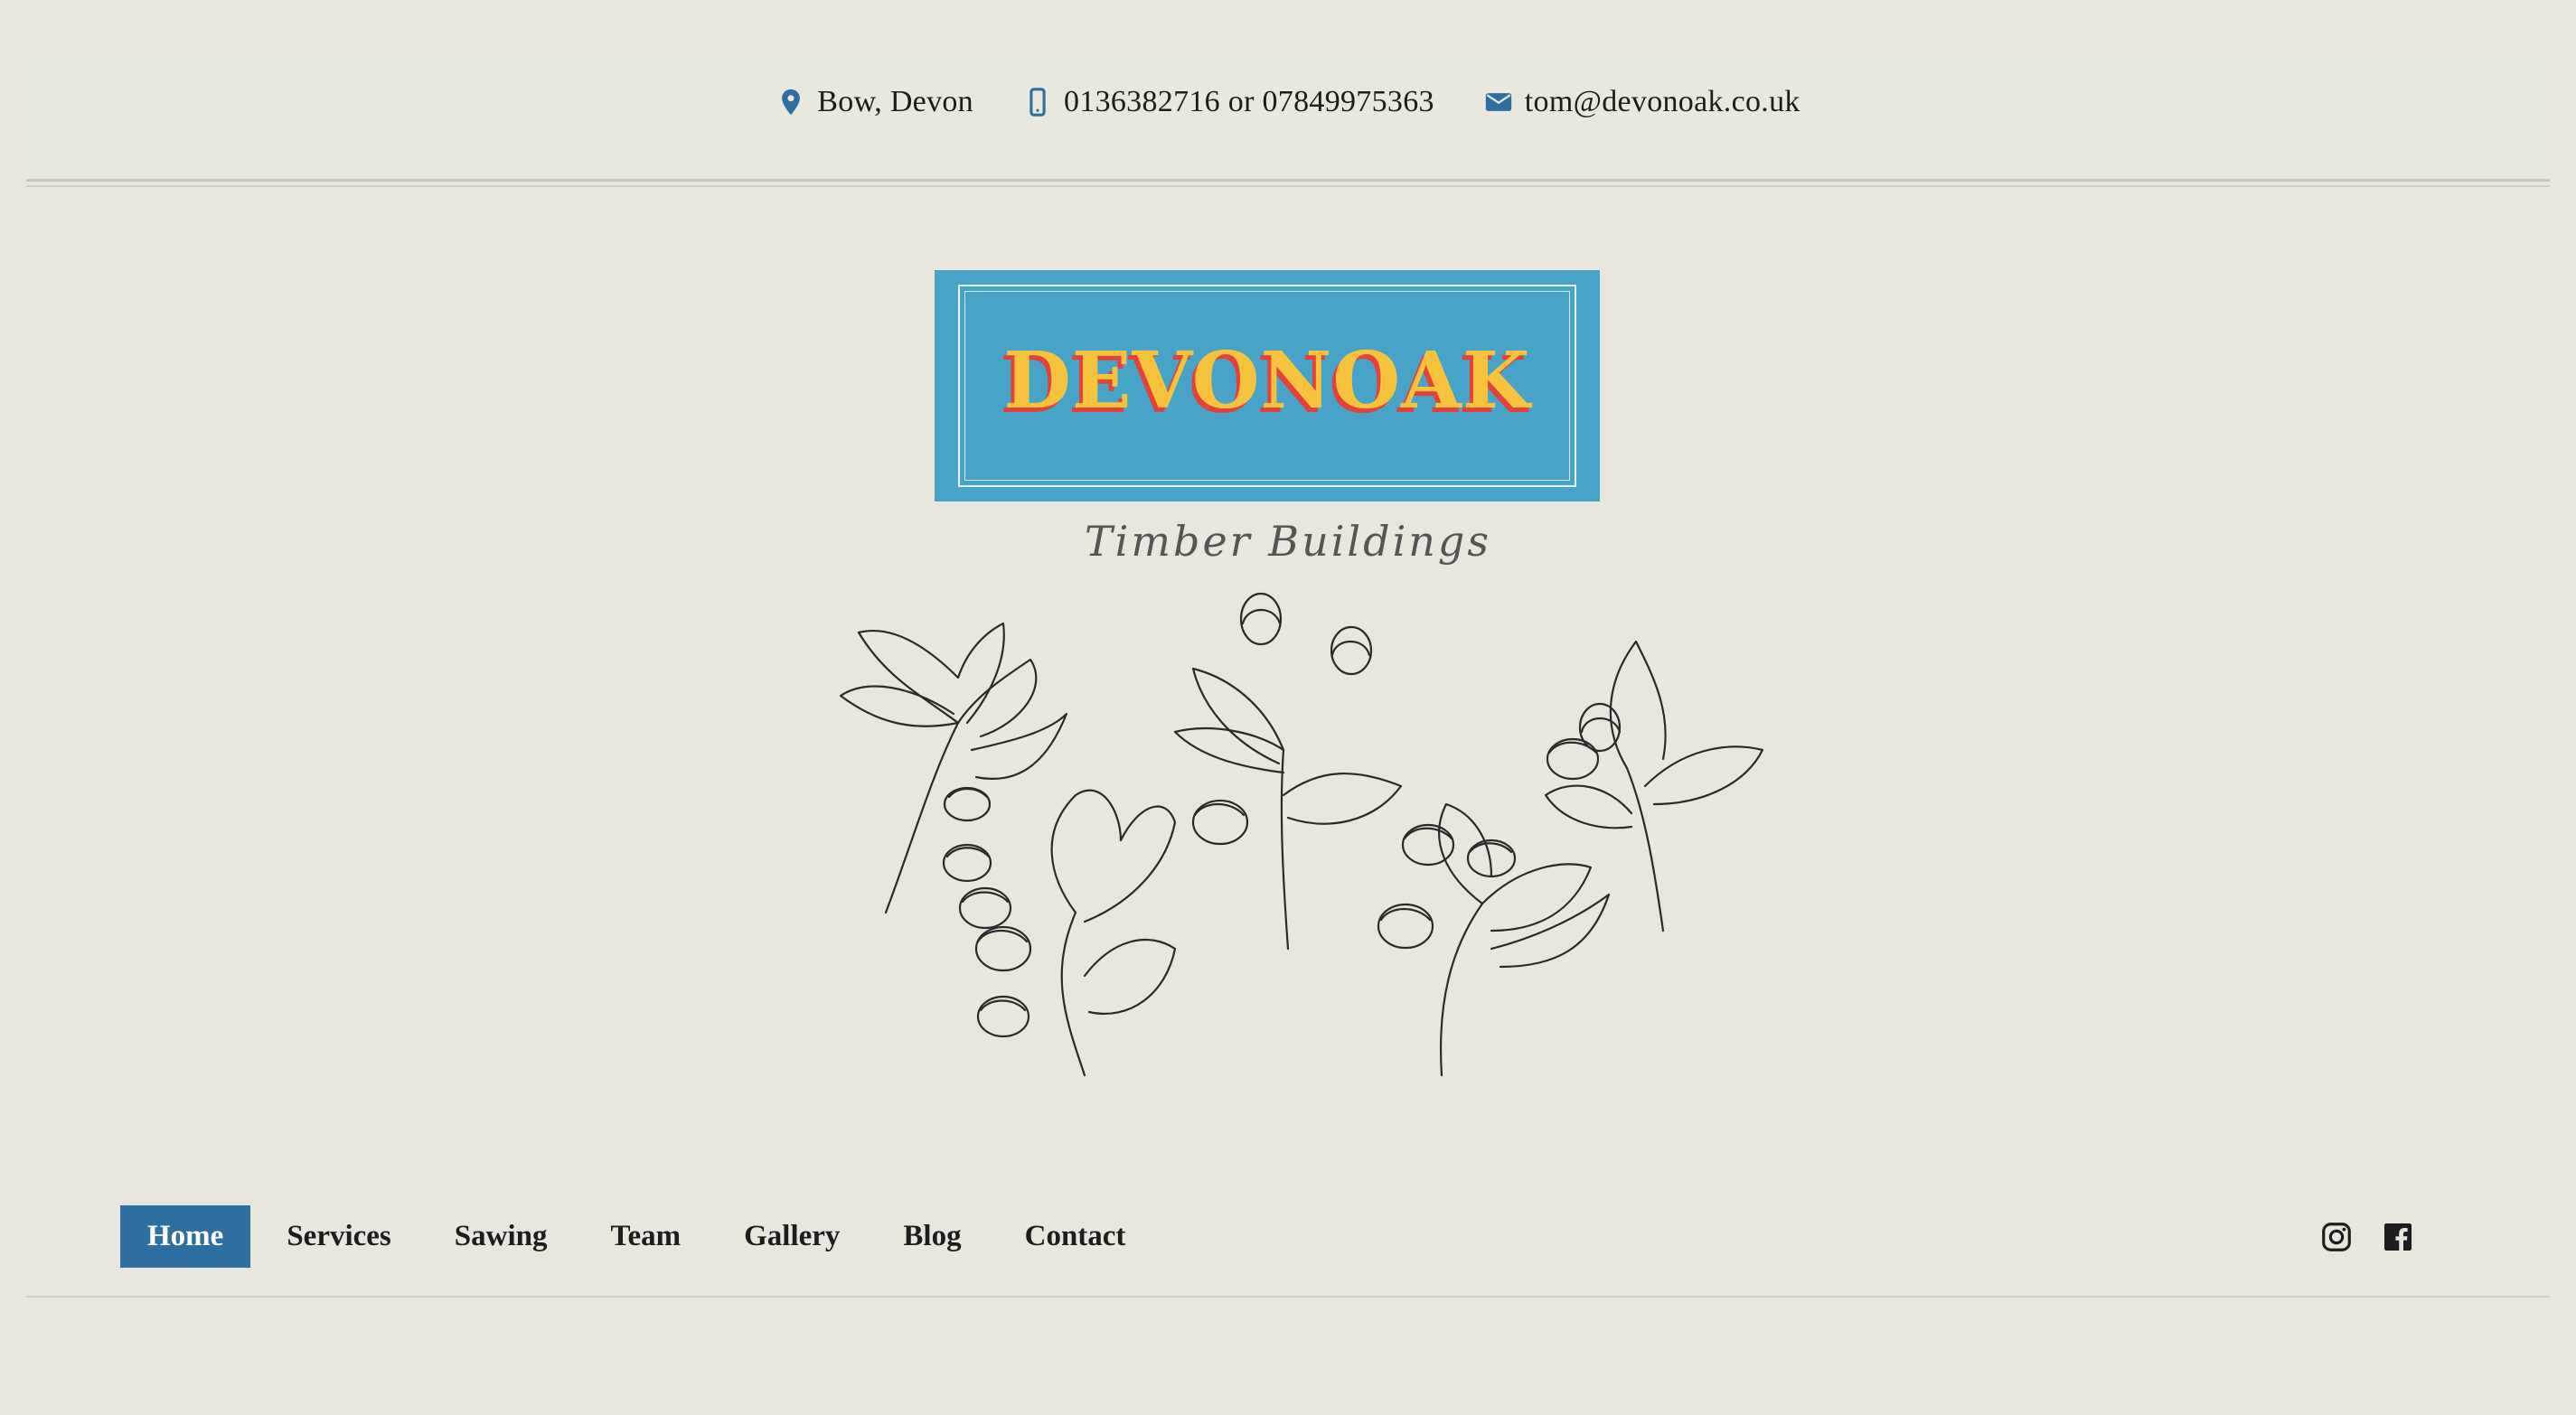  What do you see at coordinates (186, 1236) in the screenshot?
I see `nav-item-home: Home` at bounding box center [186, 1236].